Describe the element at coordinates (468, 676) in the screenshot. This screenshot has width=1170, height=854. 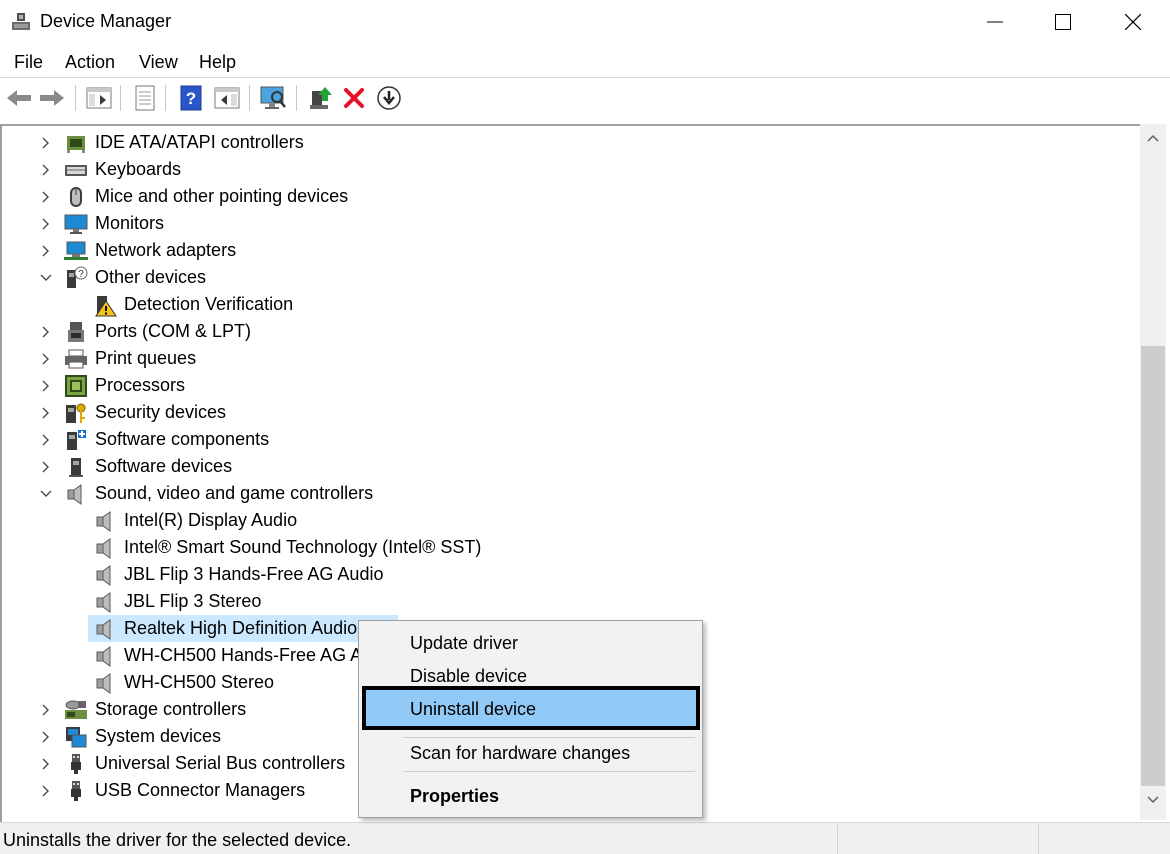
I see `menu-disable-device: Disable device` at that location.